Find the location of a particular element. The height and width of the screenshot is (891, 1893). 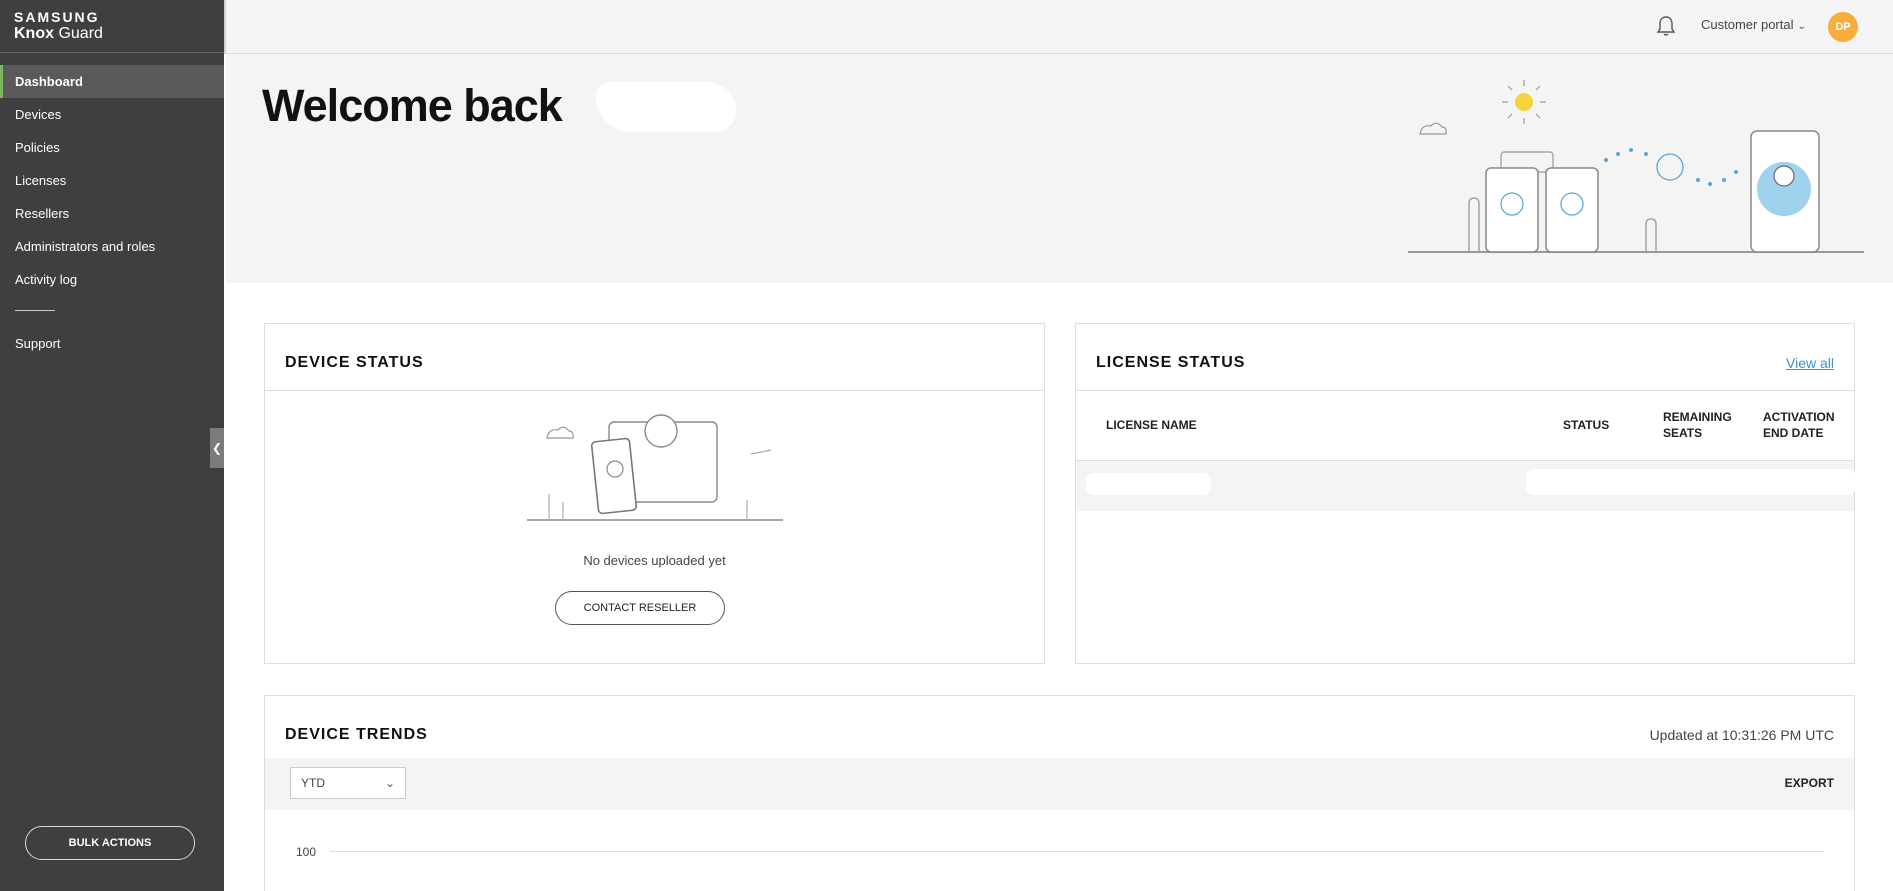

sidebar-item-dashboard: Dashboard is located at coordinates (112, 81).